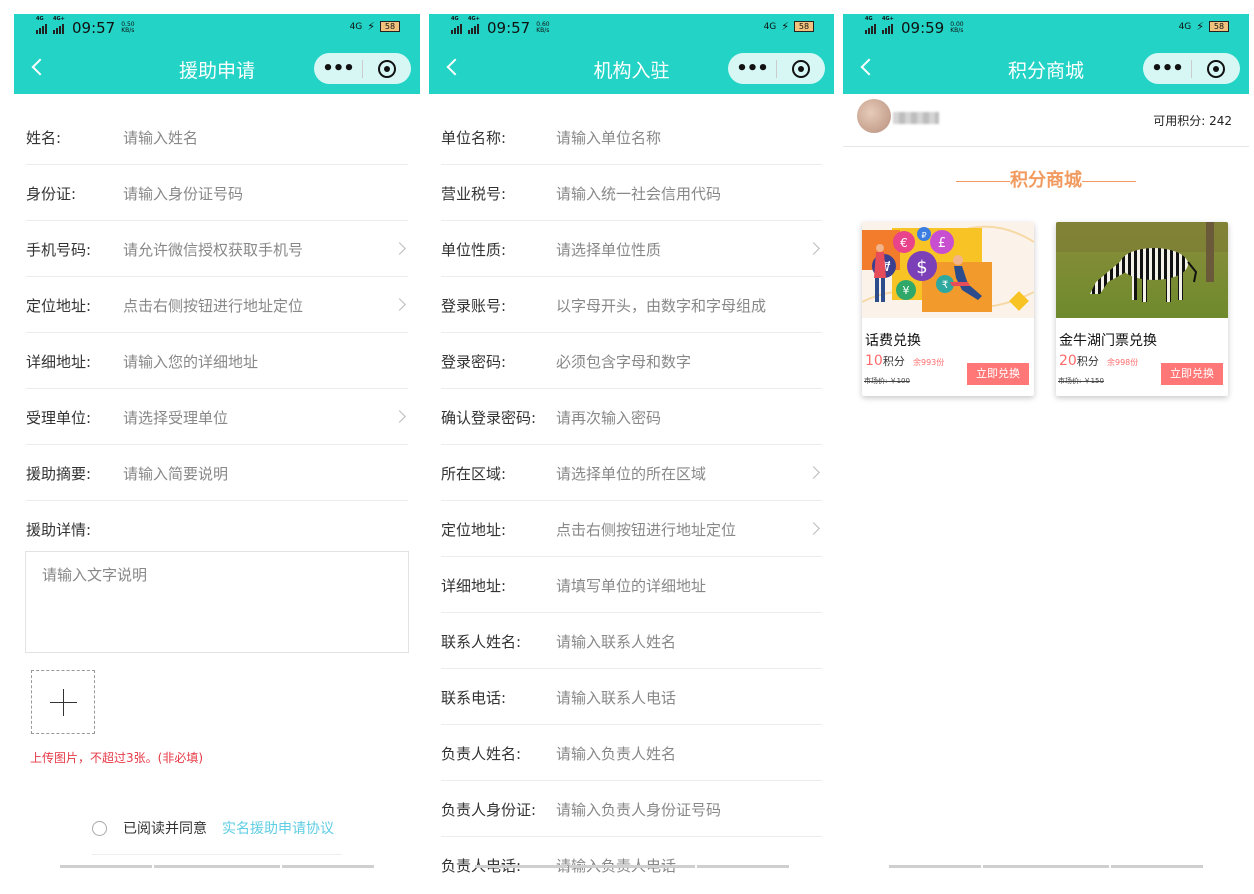 This screenshot has width=1254, height=894. Describe the element at coordinates (128, 27) in the screenshot. I see `network-speed: 0.50 KB/s` at that location.